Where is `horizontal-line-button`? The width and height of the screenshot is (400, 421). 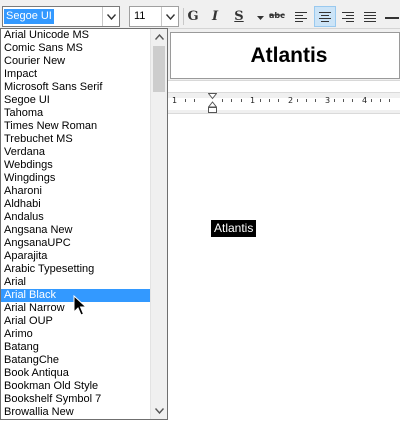 horizontal-line-button is located at coordinates (391, 16).